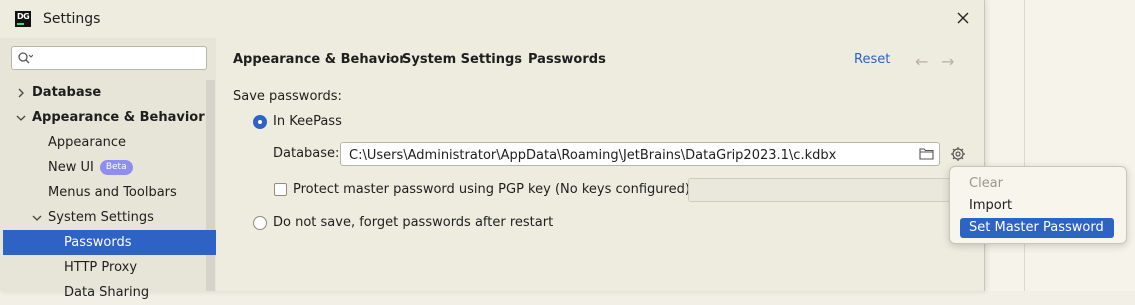 The image size is (1135, 305). I want to click on sidebar-item-http-proxy: HTTP Proxy, so click(100, 267).